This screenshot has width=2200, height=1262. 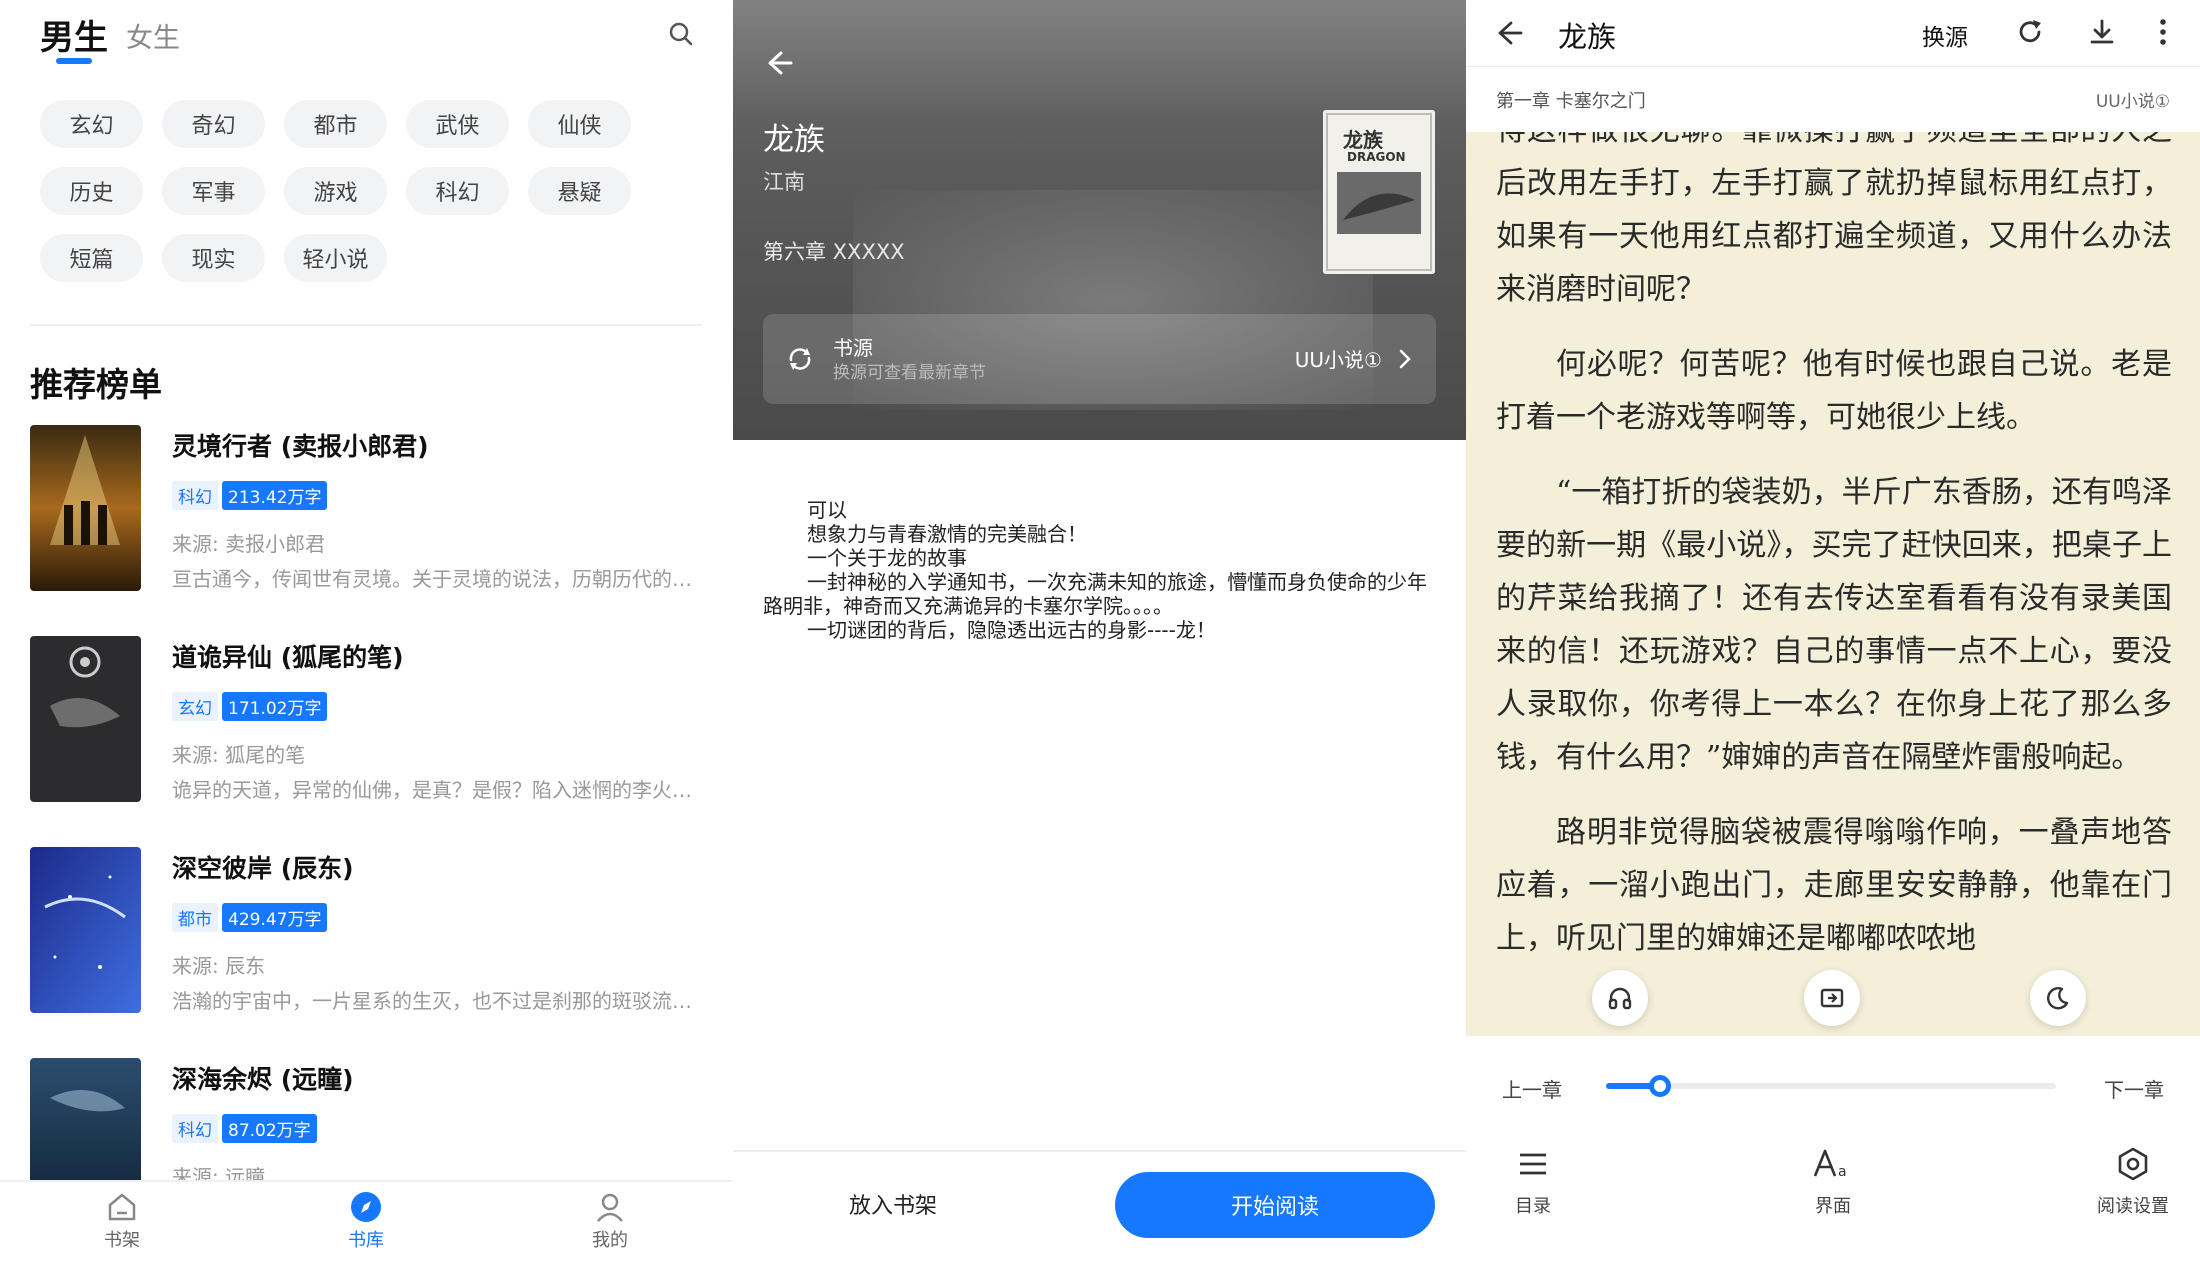 What do you see at coordinates (1533, 1182) in the screenshot?
I see `toc-button: 目录` at bounding box center [1533, 1182].